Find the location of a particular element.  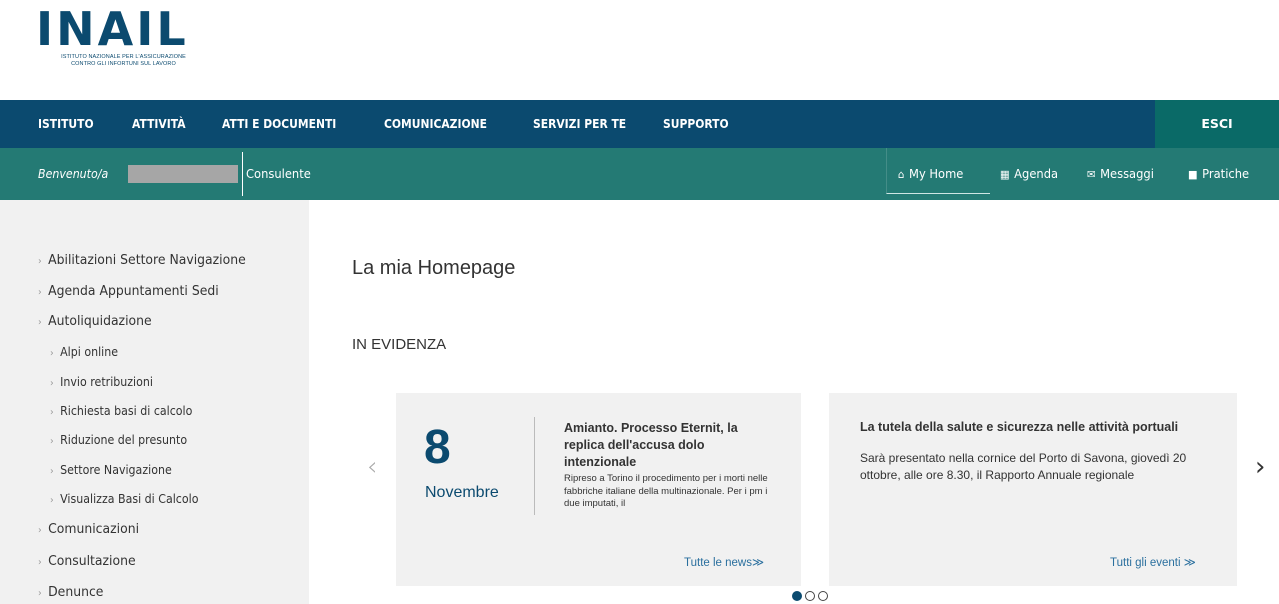

sidebar-item-autoliquidazione: › Autoliquidazione is located at coordinates (95, 321).